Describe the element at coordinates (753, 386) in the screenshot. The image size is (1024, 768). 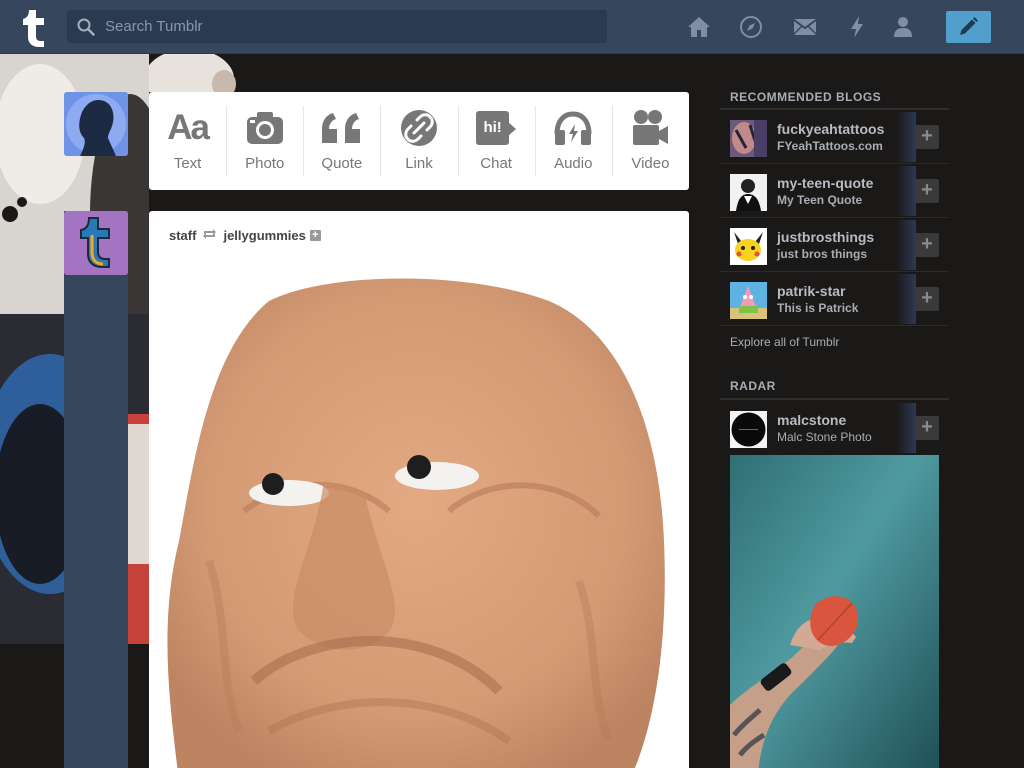
I see `radar-title: RADAR` at that location.